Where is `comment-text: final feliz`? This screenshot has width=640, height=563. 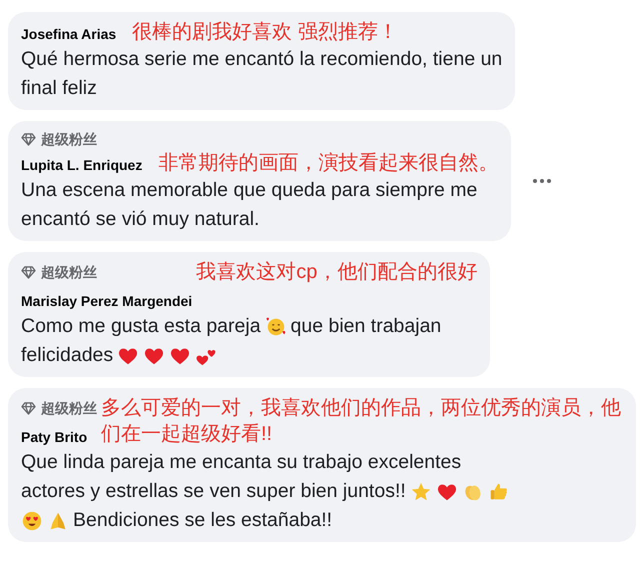
comment-text: final feliz is located at coordinates (59, 88).